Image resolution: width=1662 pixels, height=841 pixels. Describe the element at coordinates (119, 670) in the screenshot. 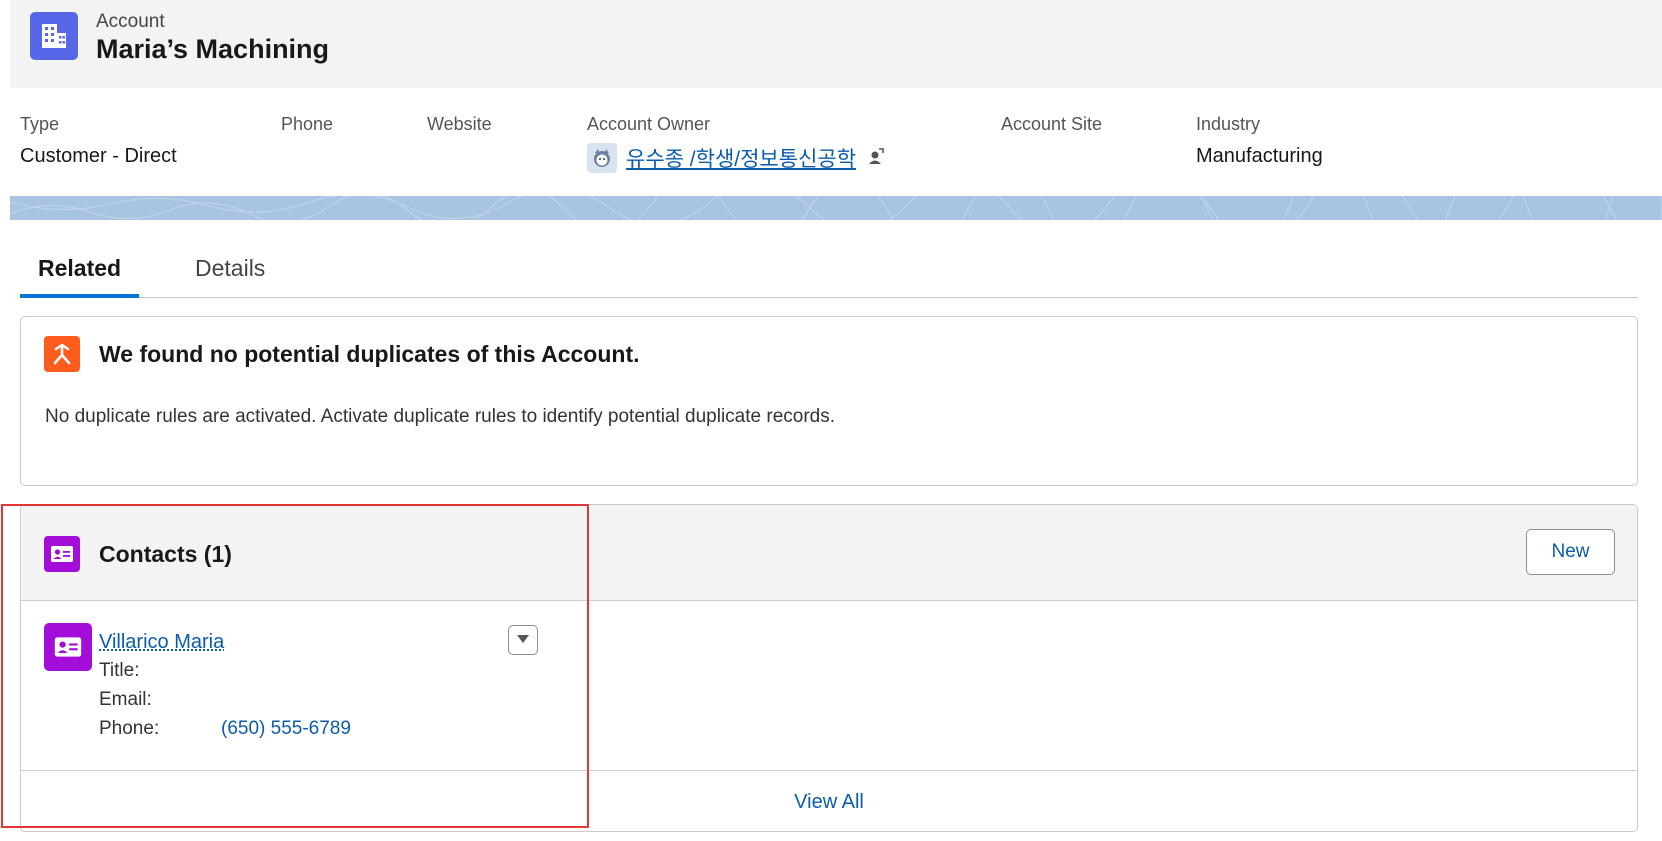

I see `contact-title-label: Title:` at that location.